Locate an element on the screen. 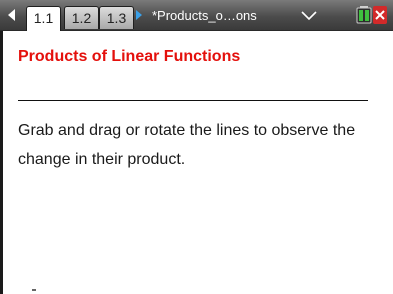 This screenshot has height=294, width=393. tab-page-1-3: 1.3 is located at coordinates (116, 17).